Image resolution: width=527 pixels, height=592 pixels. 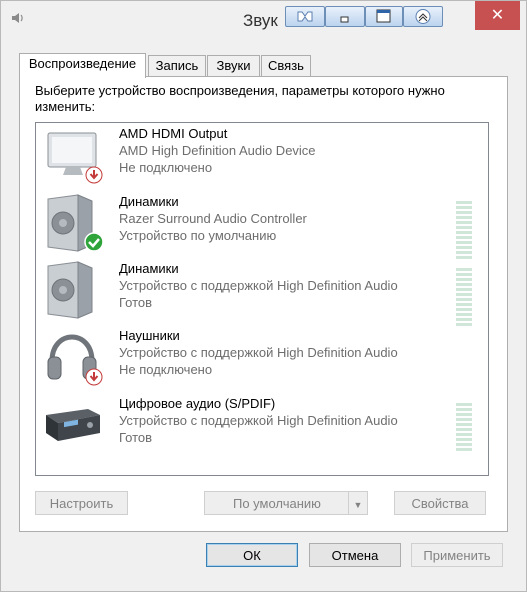 I want to click on expand-up-tool-button, so click(x=423, y=16).